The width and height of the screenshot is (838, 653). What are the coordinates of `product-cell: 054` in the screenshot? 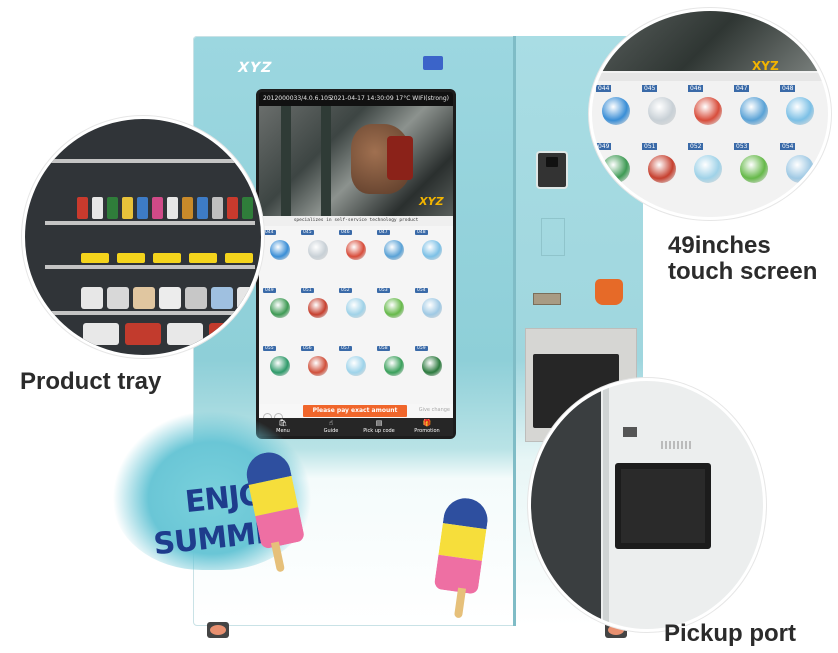 It's located at (432, 315).